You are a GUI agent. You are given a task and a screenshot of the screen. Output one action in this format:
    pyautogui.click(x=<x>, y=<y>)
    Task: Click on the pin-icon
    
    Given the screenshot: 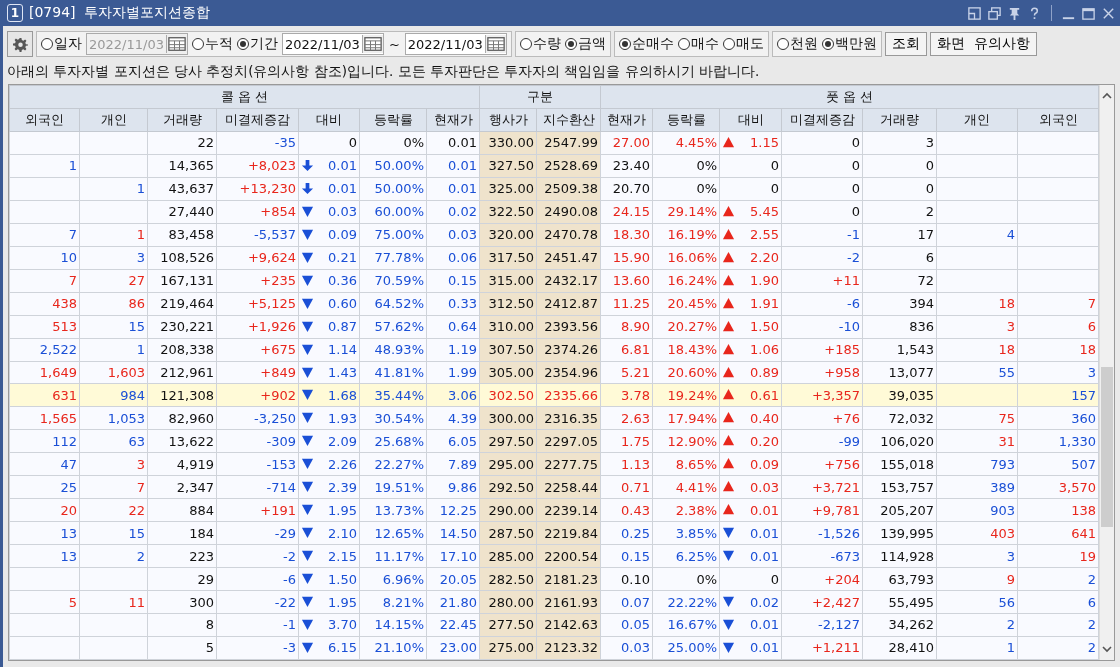 What is the action you would take?
    pyautogui.click(x=1014, y=13)
    